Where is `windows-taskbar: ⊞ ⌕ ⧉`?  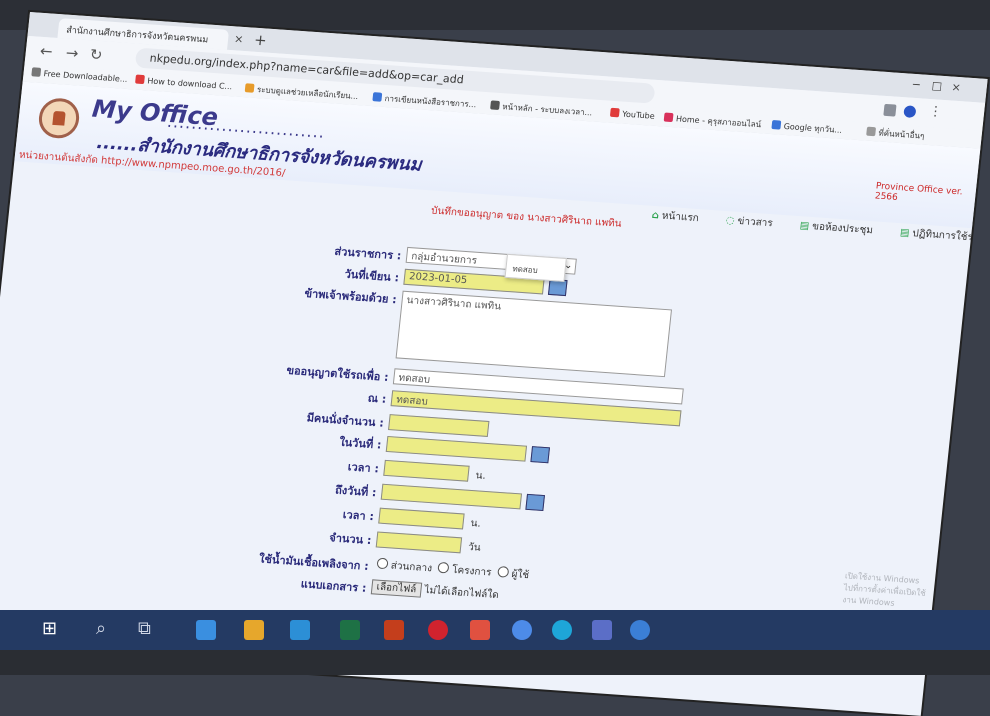 windows-taskbar: ⊞ ⌕ ⧉ is located at coordinates (495, 630).